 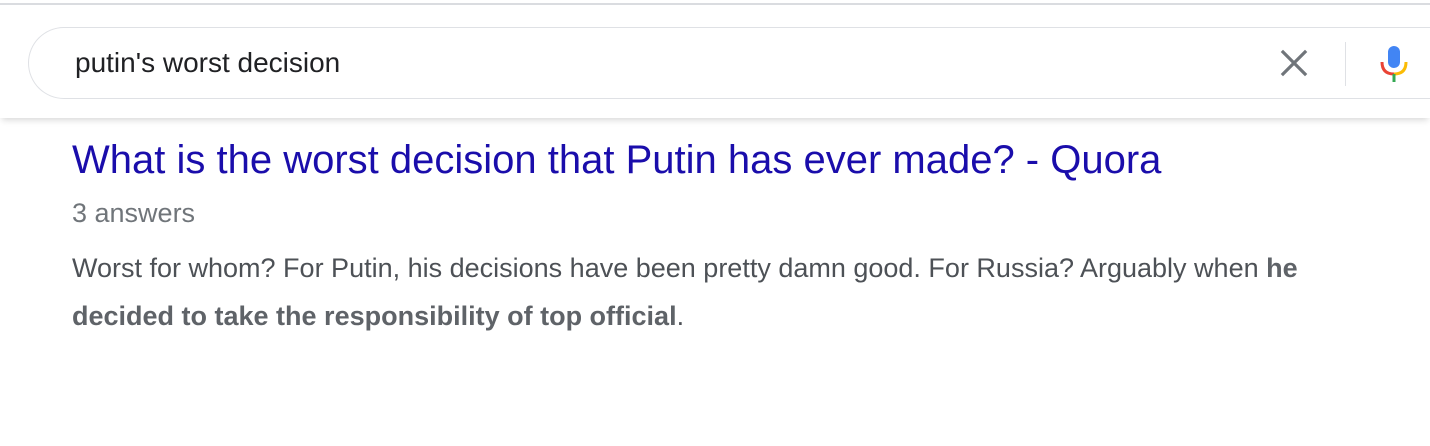 I want to click on result-answer-count: 3 answers, so click(x=134, y=213).